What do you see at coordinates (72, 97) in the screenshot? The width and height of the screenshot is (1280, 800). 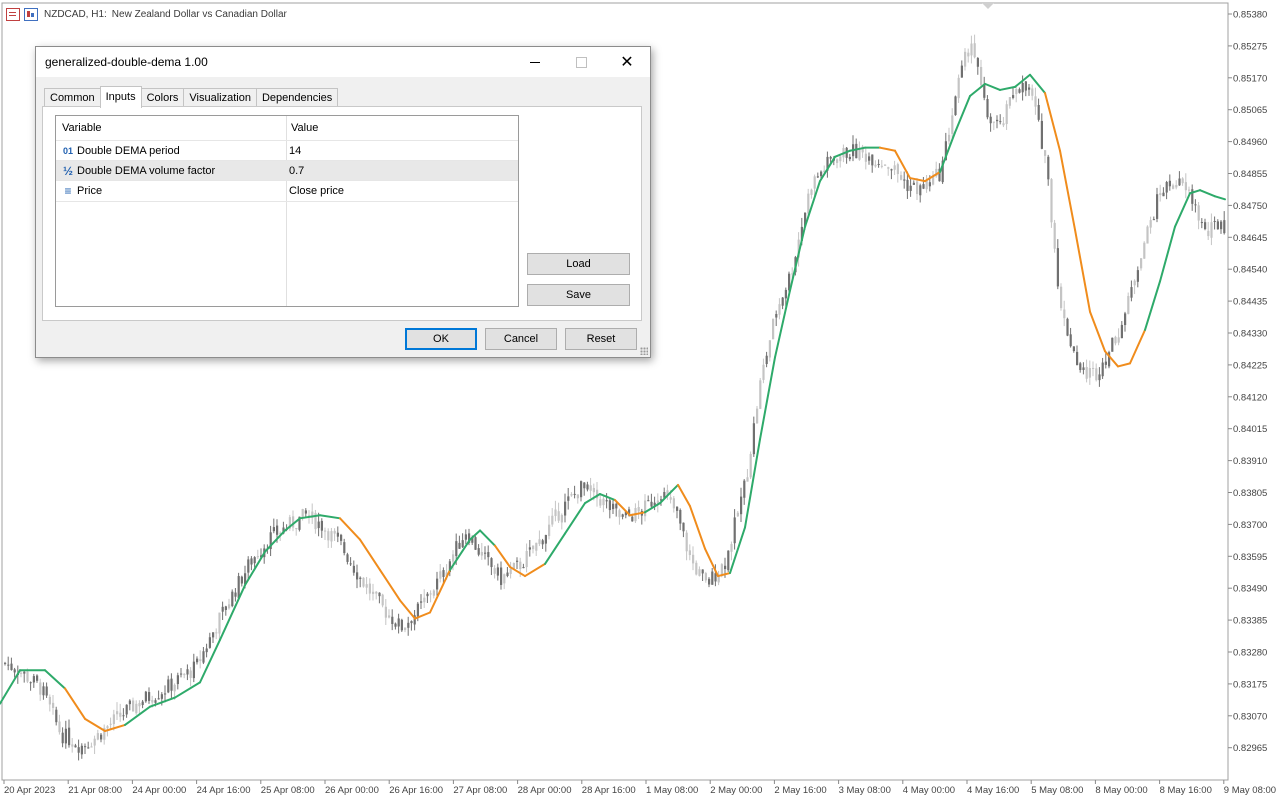 I see `tab-common: Common` at bounding box center [72, 97].